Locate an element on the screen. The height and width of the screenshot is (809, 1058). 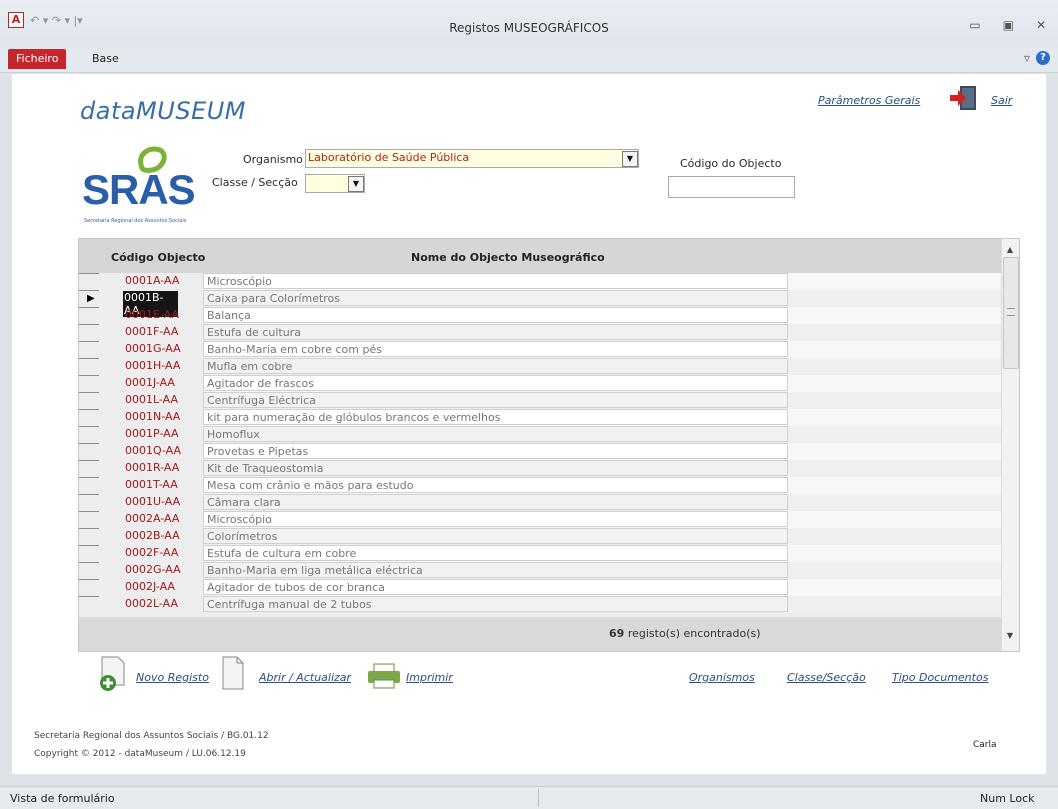
table-row: ▶ 0001B-AA Caixa para Colorímetros is located at coordinates (540, 303).